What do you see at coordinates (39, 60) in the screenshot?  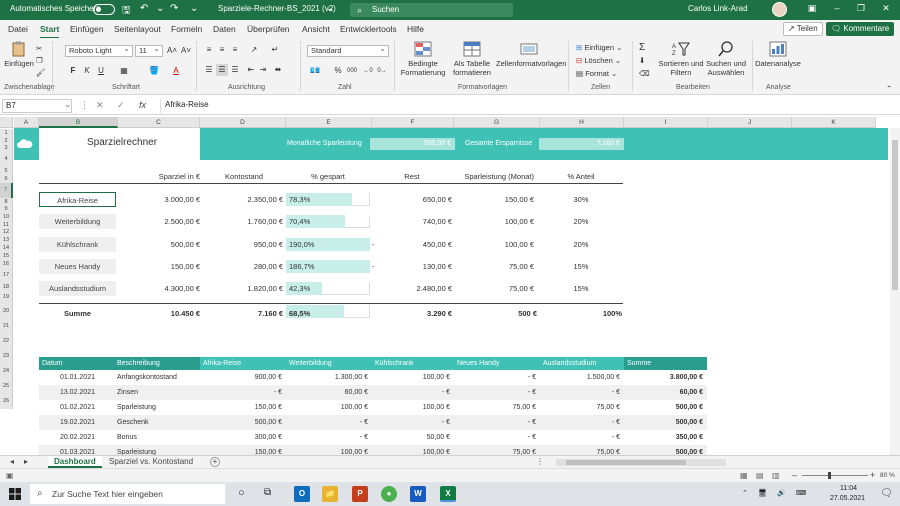 I see `copy-icon: ❐` at bounding box center [39, 60].